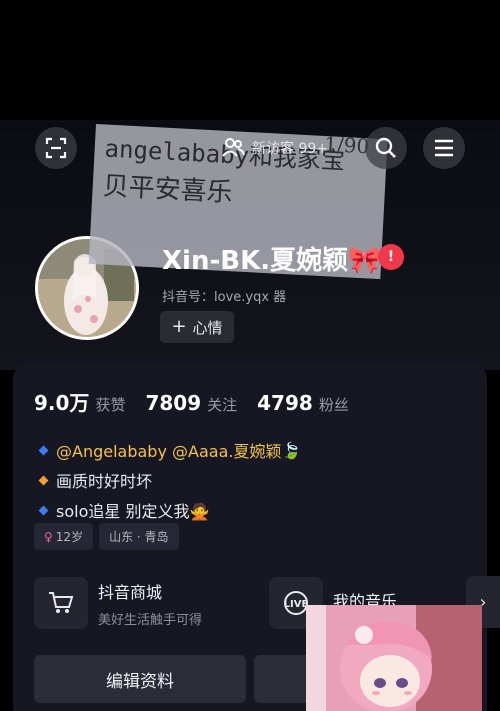  I want to click on mood-label: 心情, so click(207, 327).